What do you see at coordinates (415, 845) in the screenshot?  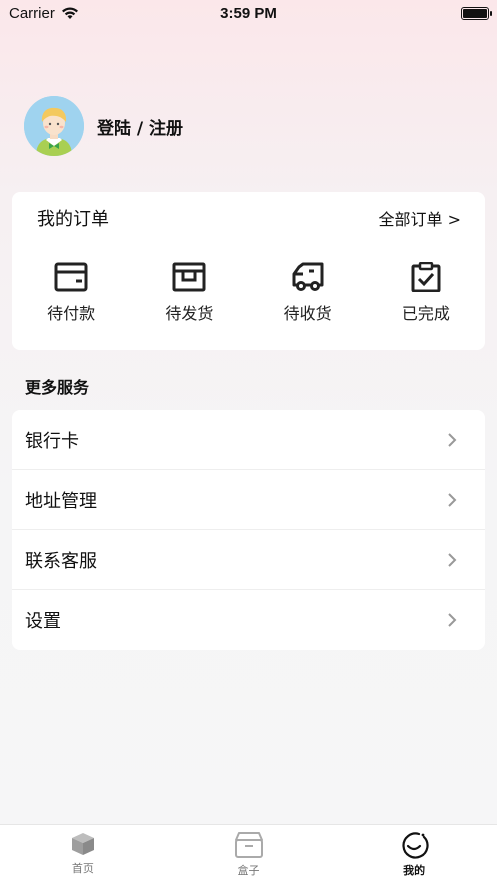 I see `smile-icon` at bounding box center [415, 845].